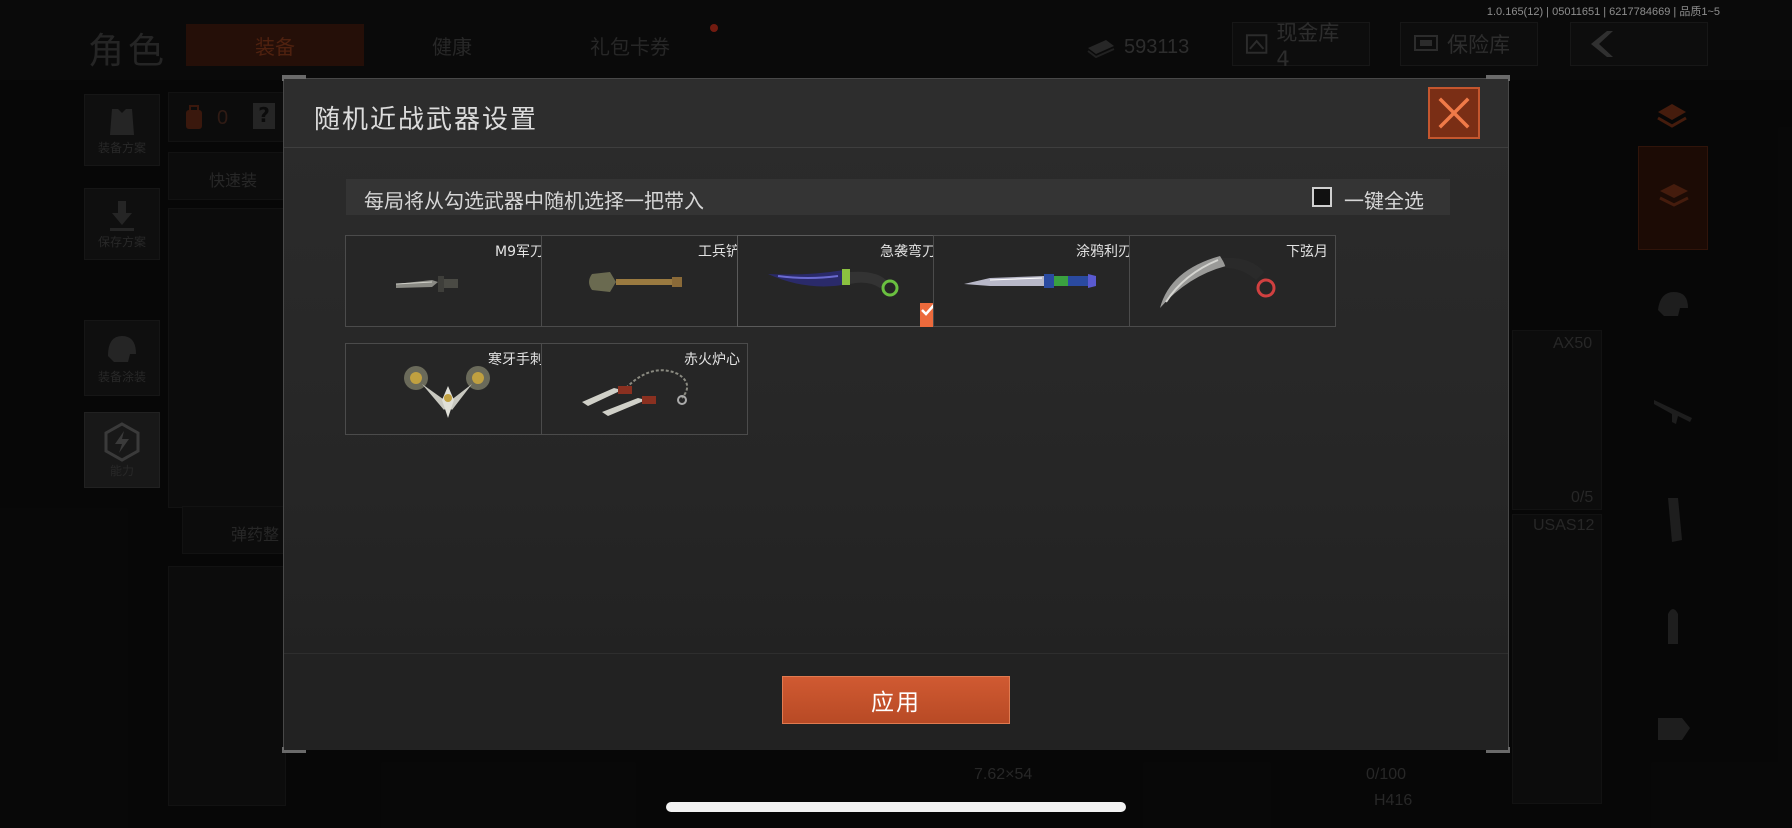 The height and width of the screenshot is (828, 1792). Describe the element at coordinates (898, 197) in the screenshot. I see `info-bar: 每局将从勾选武器中随机选择一把带入 一键全选` at that location.